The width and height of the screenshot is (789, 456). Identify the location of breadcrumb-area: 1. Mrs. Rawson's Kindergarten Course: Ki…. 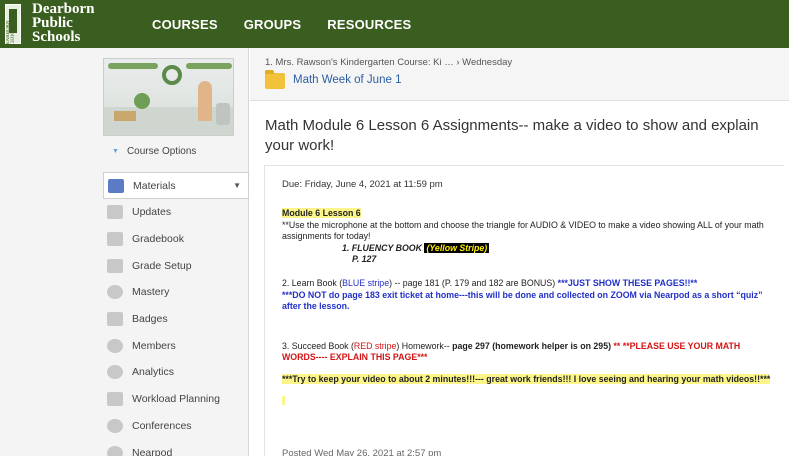
(519, 74).